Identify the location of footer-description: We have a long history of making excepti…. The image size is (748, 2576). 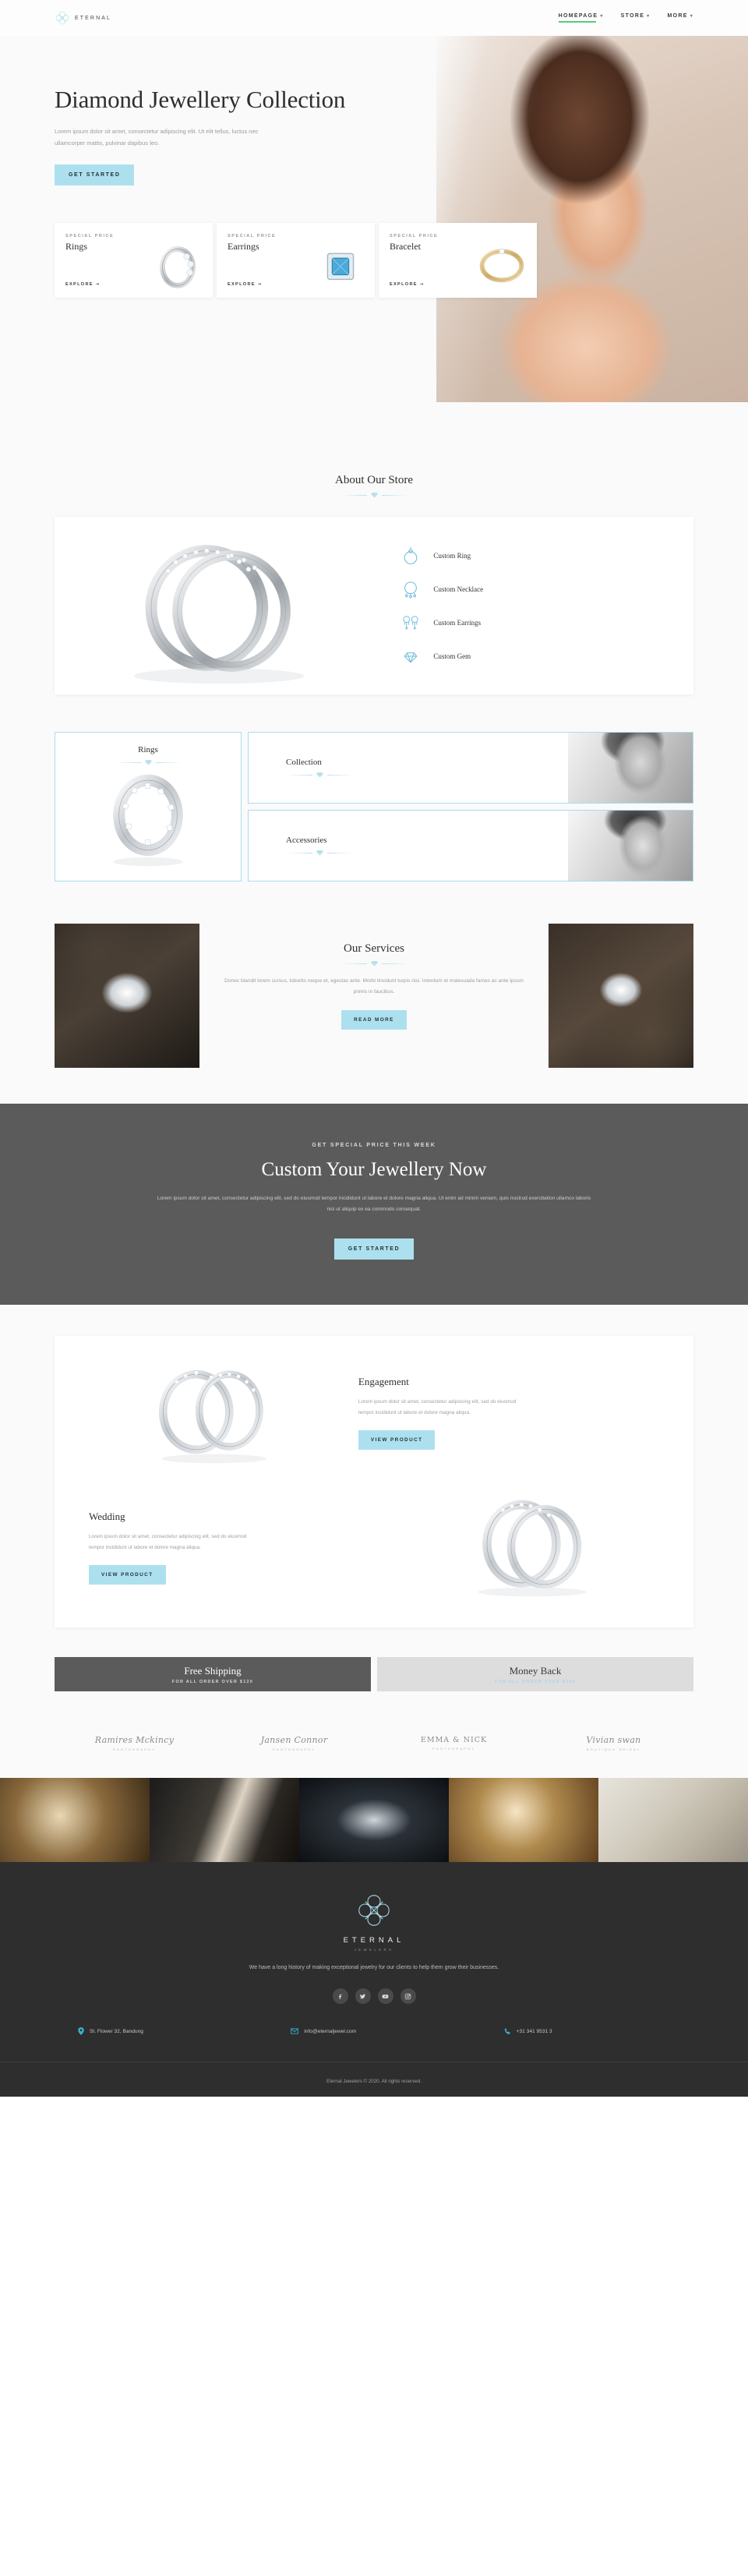
(374, 1968).